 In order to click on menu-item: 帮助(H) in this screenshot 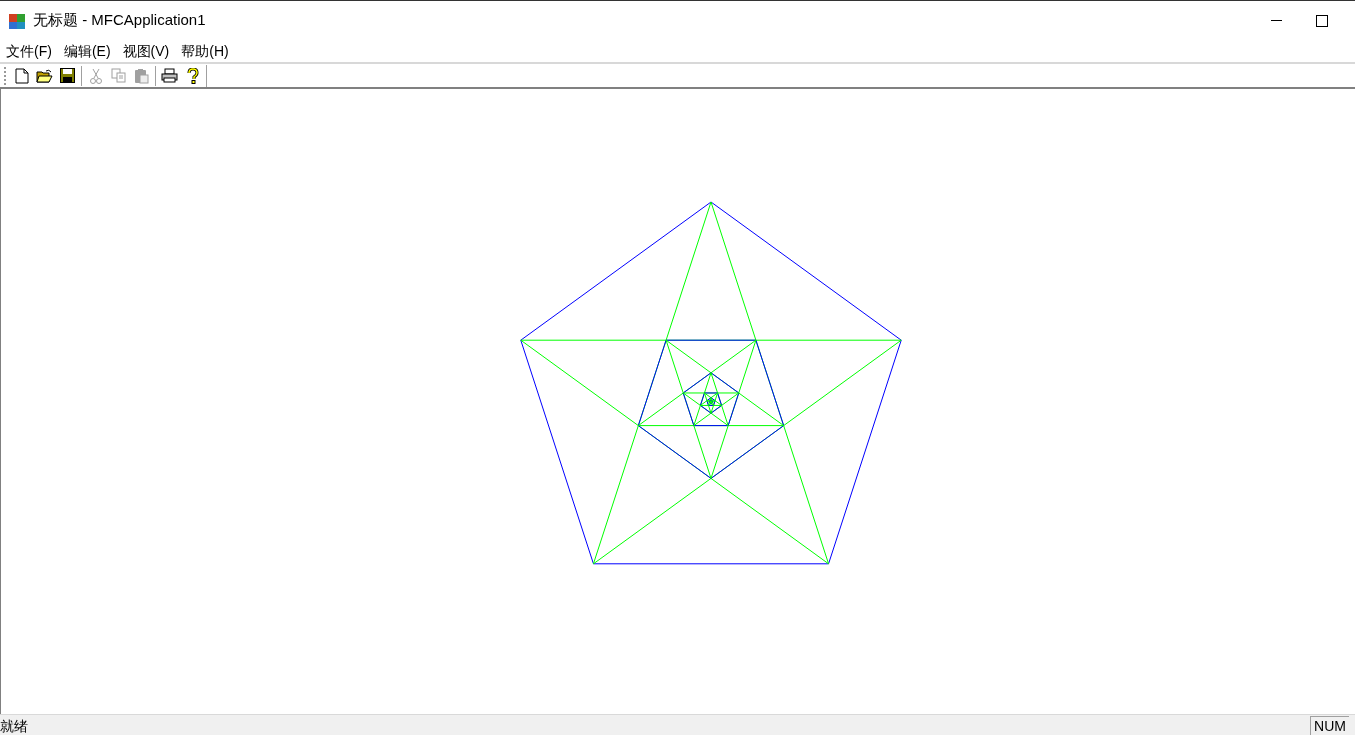, I will do `click(205, 51)`.